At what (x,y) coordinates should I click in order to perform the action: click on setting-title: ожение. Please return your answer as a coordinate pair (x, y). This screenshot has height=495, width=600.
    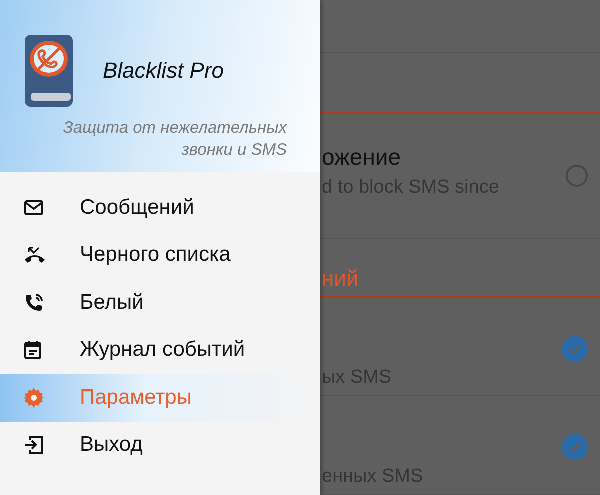
    Looking at the image, I should click on (362, 158).